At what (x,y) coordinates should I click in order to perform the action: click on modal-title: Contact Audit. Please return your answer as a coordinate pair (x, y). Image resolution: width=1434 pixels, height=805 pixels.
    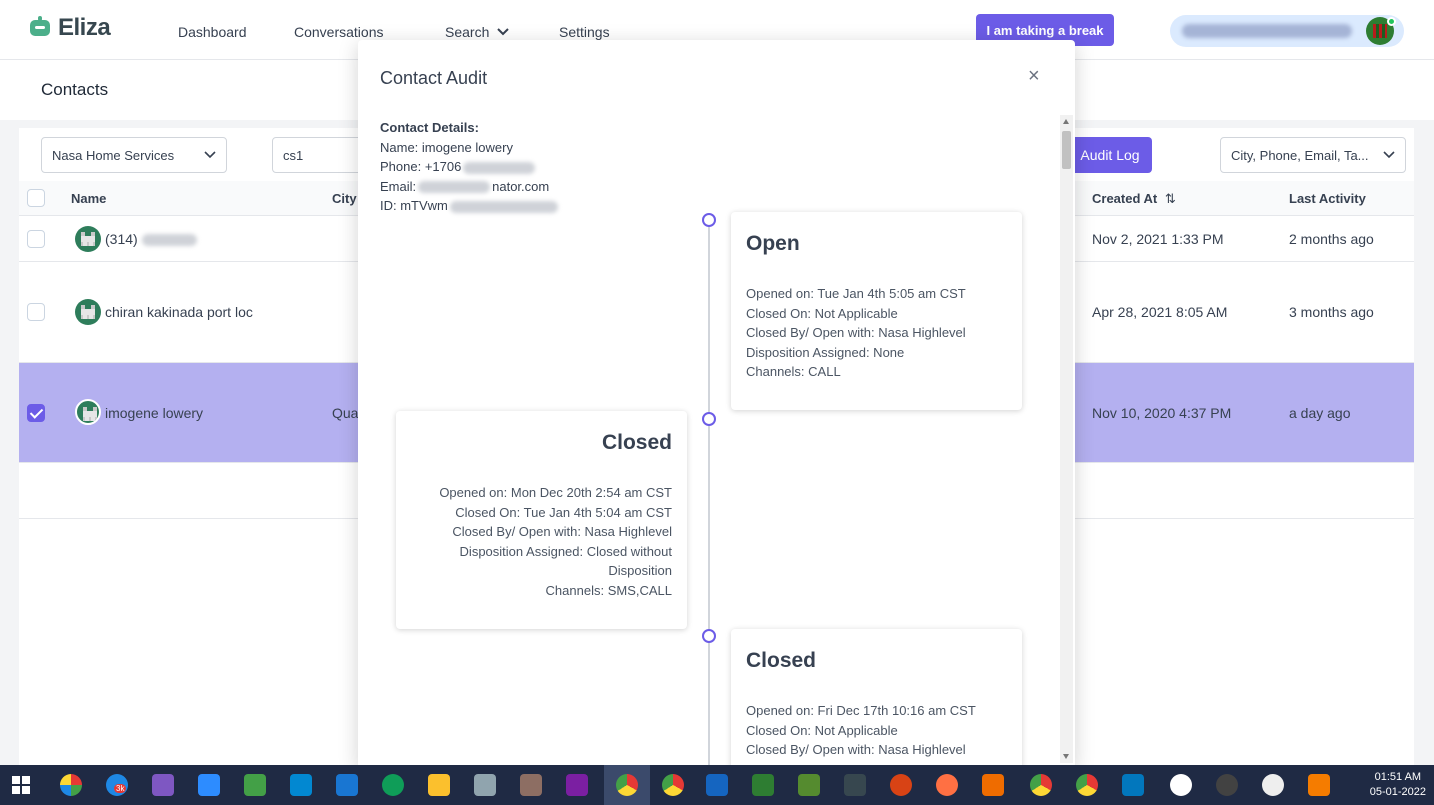
    Looking at the image, I should click on (434, 78).